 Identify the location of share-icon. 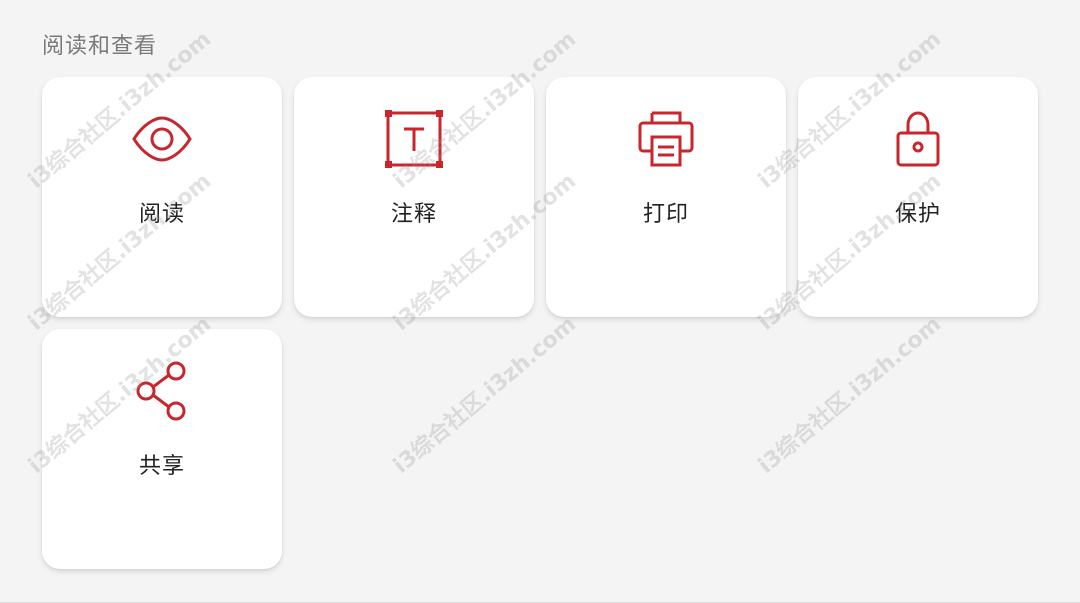
(162, 391).